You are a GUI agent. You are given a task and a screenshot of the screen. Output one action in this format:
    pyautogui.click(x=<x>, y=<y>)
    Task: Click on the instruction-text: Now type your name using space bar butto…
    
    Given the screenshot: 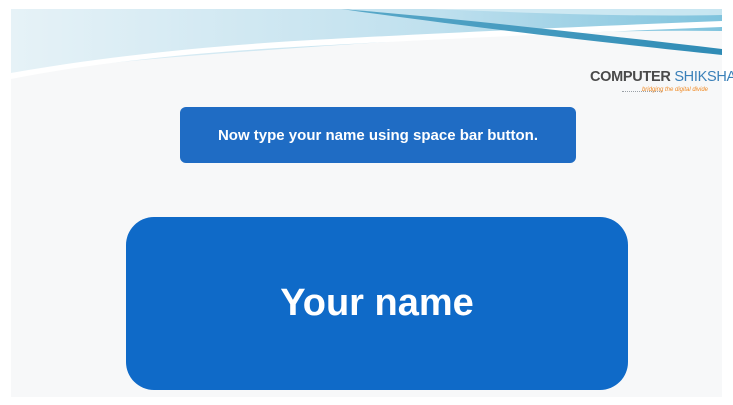 What is the action you would take?
    pyautogui.click(x=378, y=135)
    